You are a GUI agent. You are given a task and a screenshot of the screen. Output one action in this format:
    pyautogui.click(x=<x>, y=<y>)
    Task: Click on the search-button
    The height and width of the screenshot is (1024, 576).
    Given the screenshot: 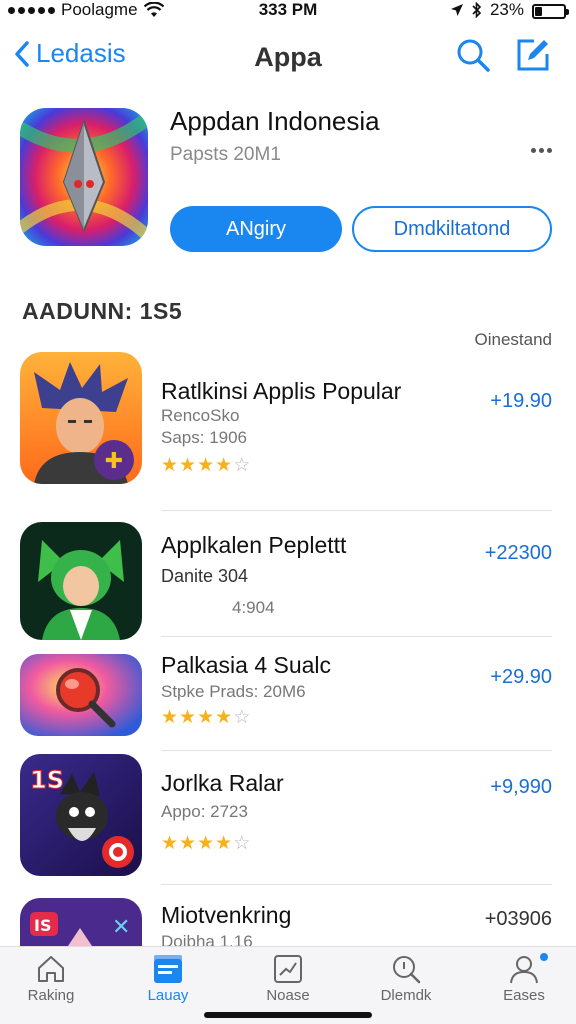 What is the action you would take?
    pyautogui.click(x=473, y=55)
    